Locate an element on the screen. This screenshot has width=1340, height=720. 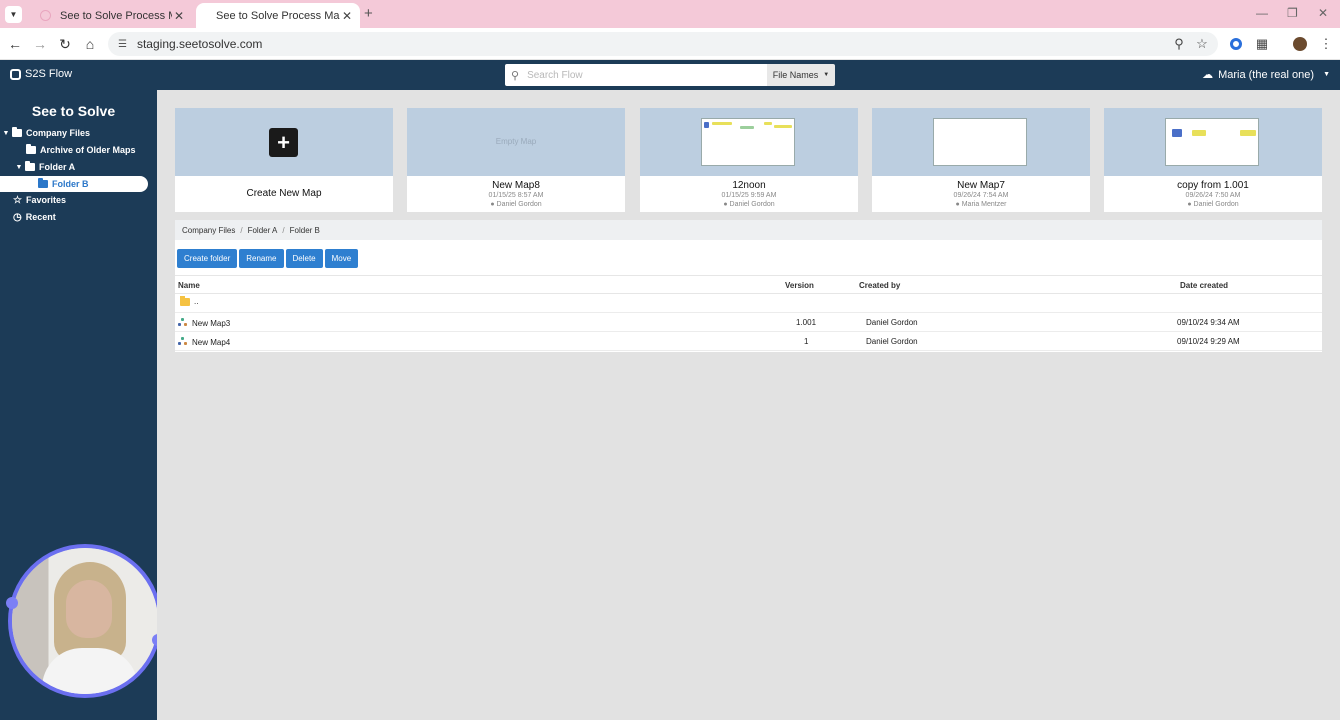
sidebar-item-label: Folder A is located at coordinates (57, 167).